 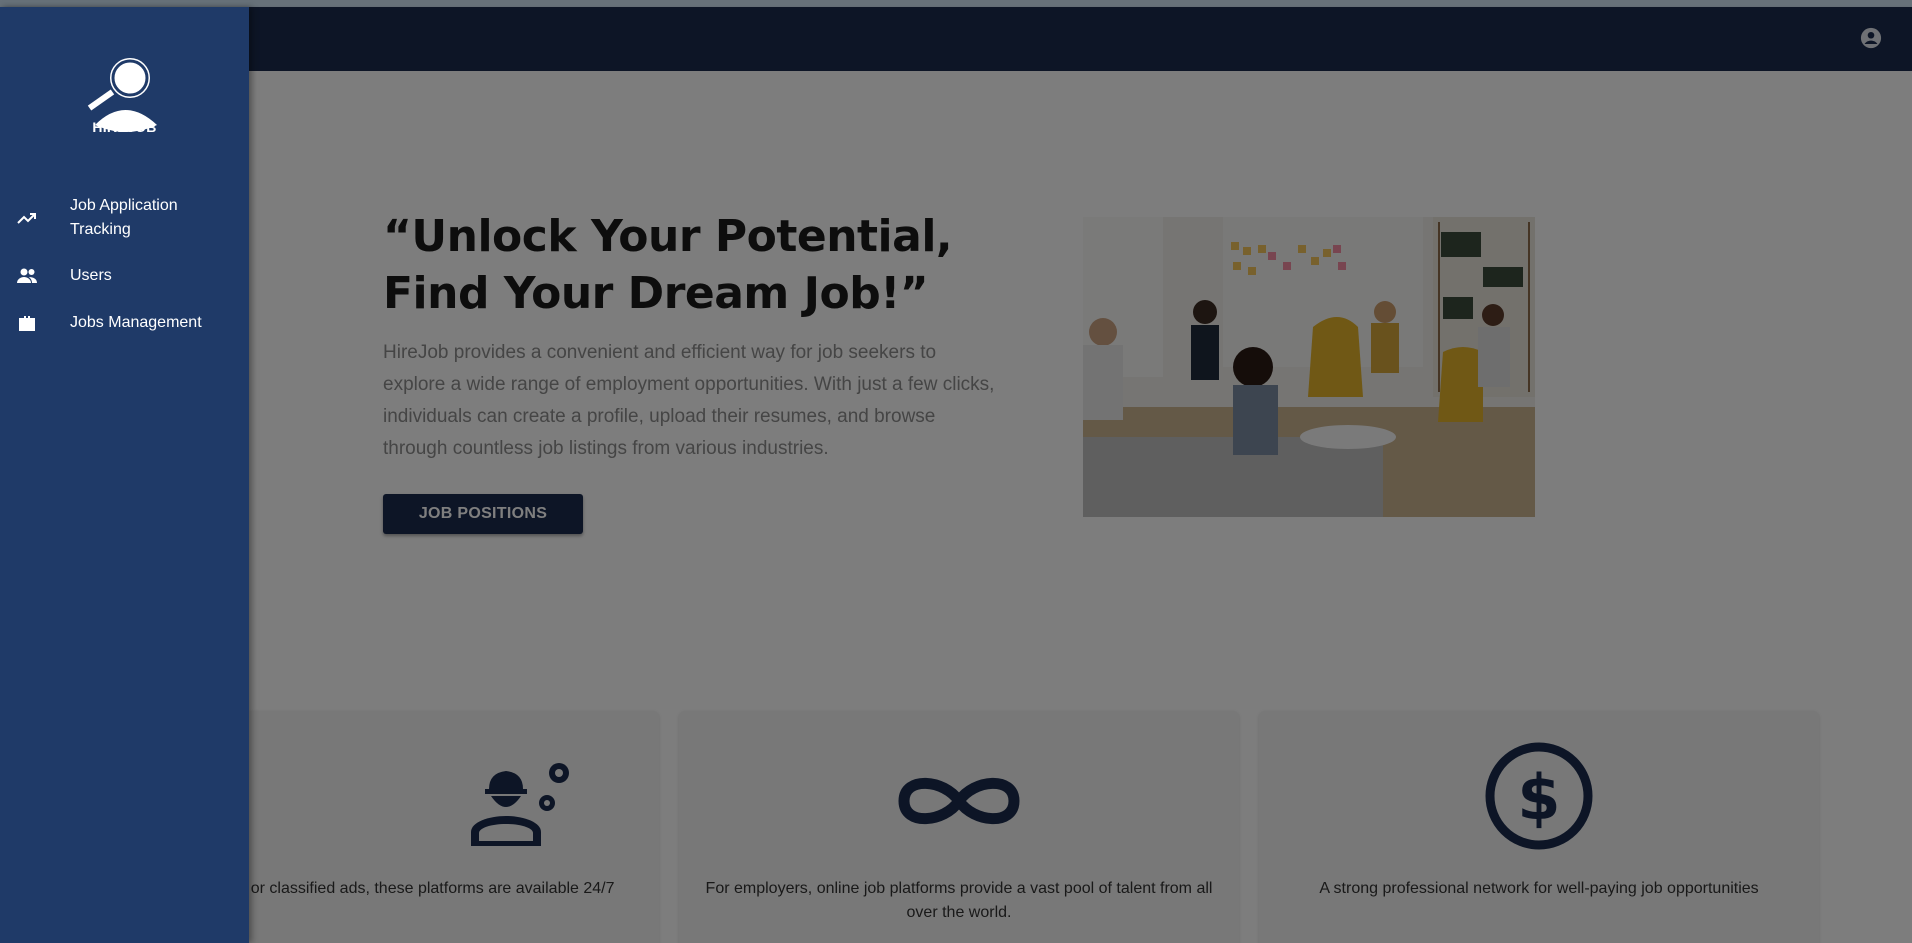 I want to click on sidebar-item-label: Users, so click(x=91, y=275).